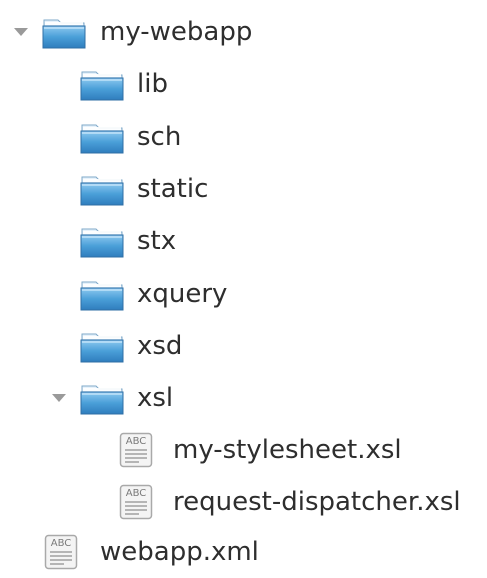 The height and width of the screenshot is (578, 487). What do you see at coordinates (243, 241) in the screenshot?
I see `tree-row-stx: stx` at bounding box center [243, 241].